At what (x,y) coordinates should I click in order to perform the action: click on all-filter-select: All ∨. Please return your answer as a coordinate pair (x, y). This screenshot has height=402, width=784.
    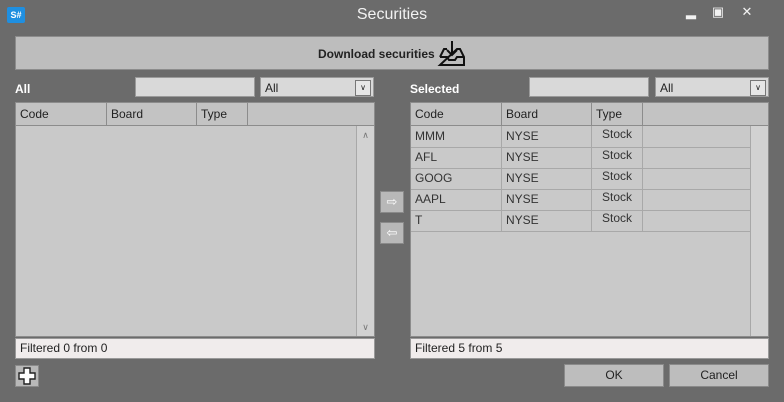
    Looking at the image, I should click on (317, 87).